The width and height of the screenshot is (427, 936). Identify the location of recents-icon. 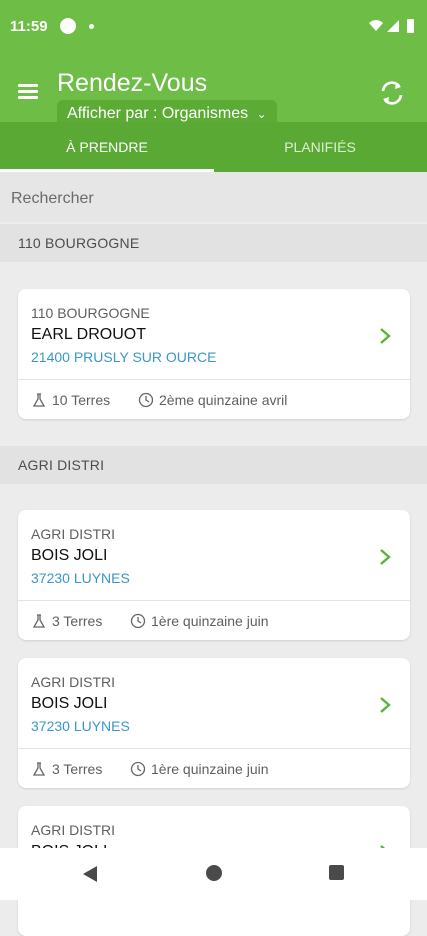
(336, 872).